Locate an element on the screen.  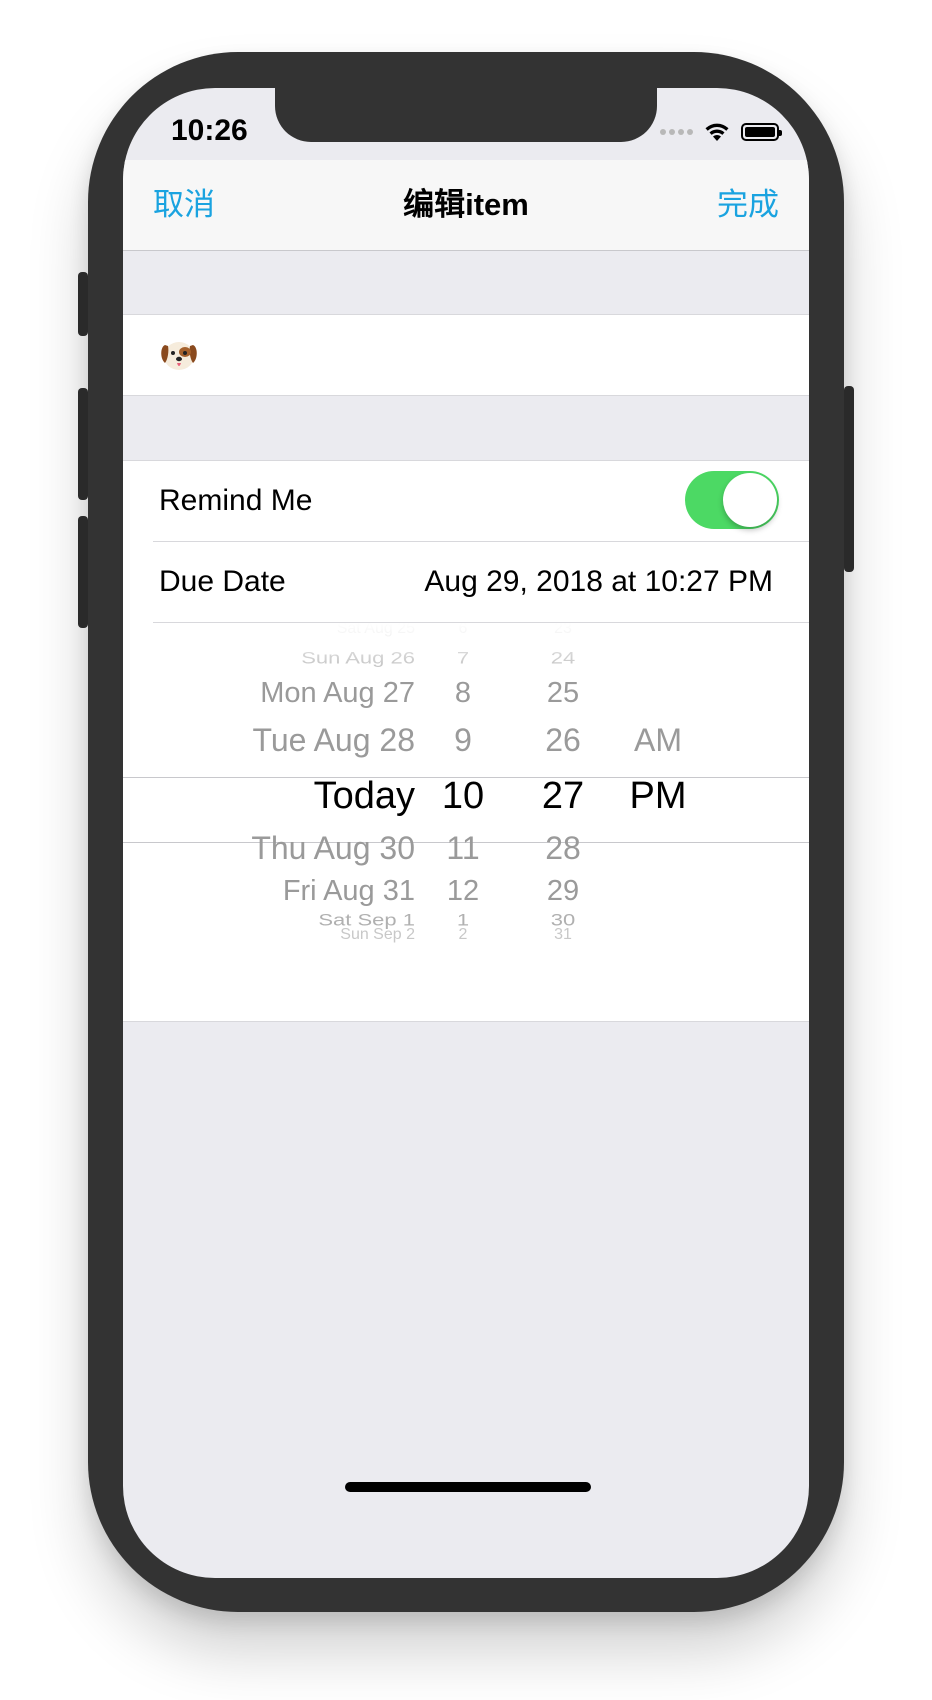
navigation-bar: 取消 编辑item 完成 is located at coordinates (466, 205).